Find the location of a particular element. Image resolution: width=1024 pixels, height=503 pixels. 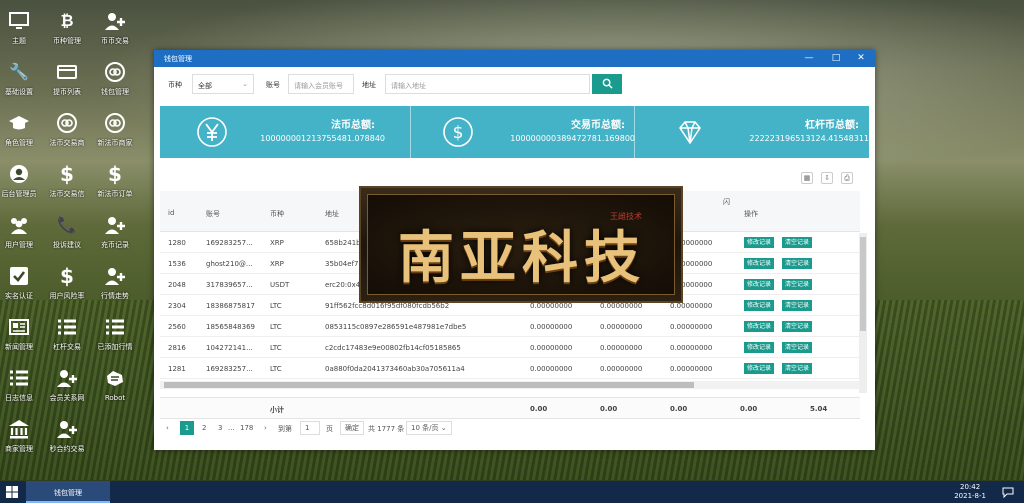

page-2: 2 is located at coordinates (204, 428).